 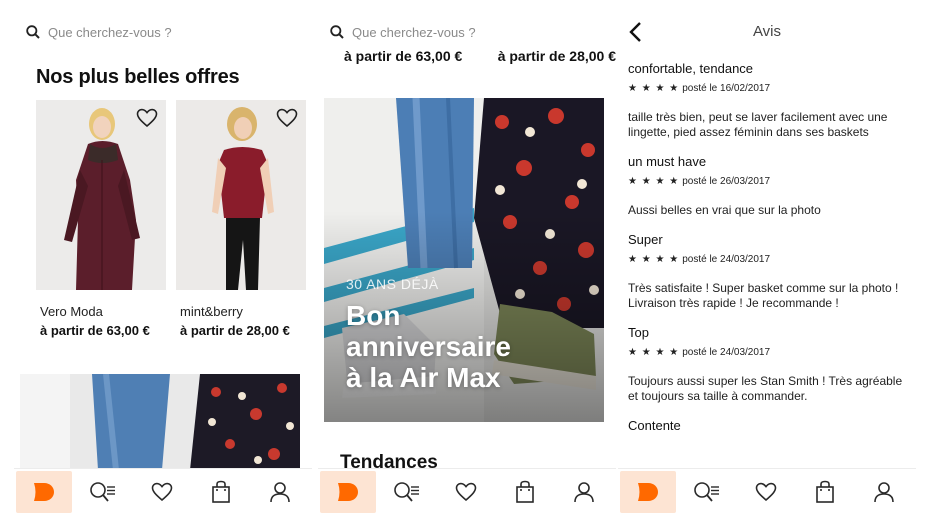 What do you see at coordinates (645, 239) in the screenshot?
I see `review-title: Super` at bounding box center [645, 239].